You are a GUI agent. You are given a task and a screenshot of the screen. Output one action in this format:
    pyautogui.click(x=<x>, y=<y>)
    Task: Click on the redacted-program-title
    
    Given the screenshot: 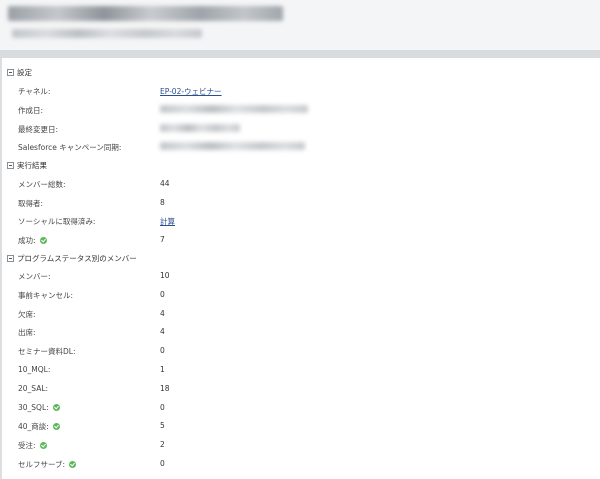 What is the action you would take?
    pyautogui.click(x=145, y=13)
    